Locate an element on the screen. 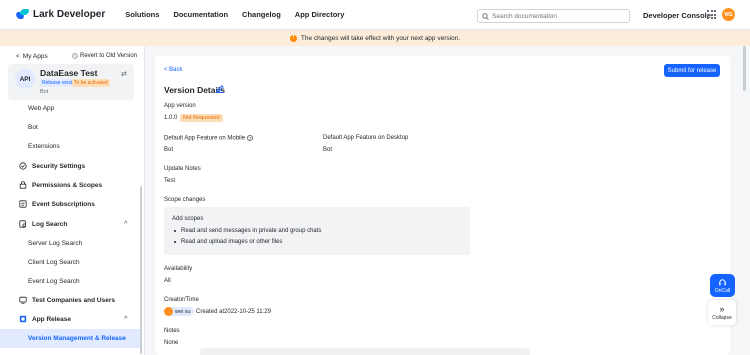  back-label: Back is located at coordinates (176, 70).